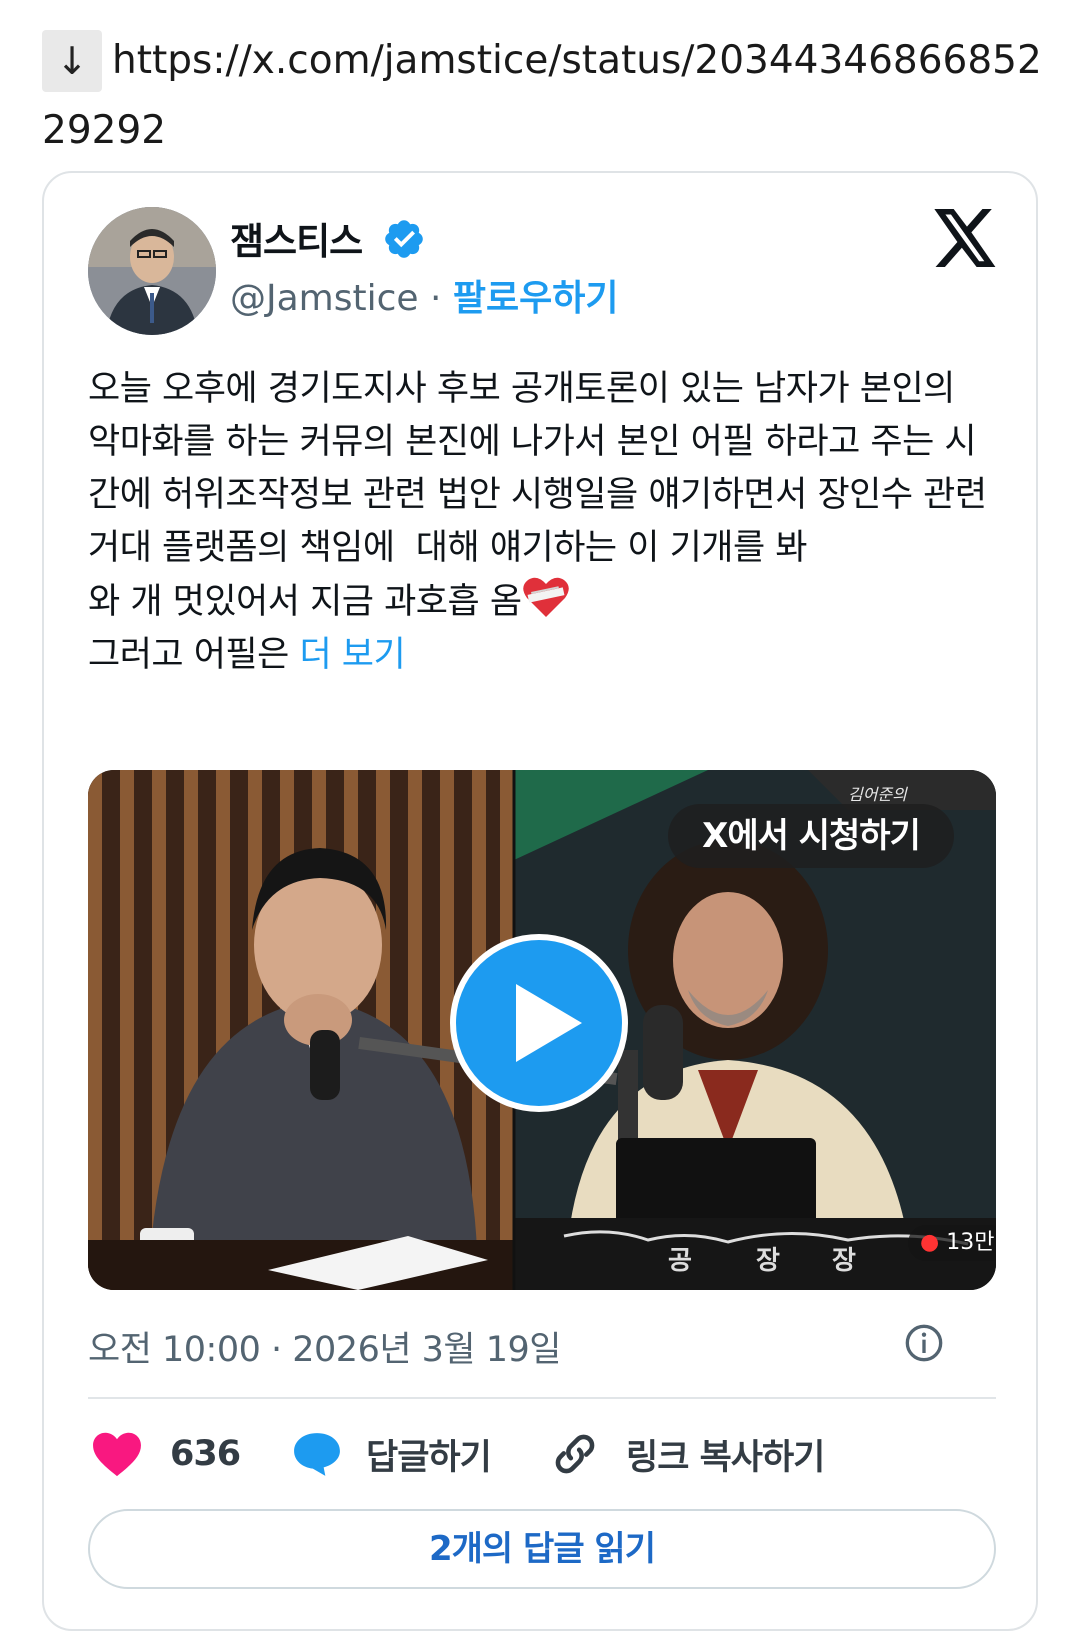  I want to click on play-button, so click(539, 1023).